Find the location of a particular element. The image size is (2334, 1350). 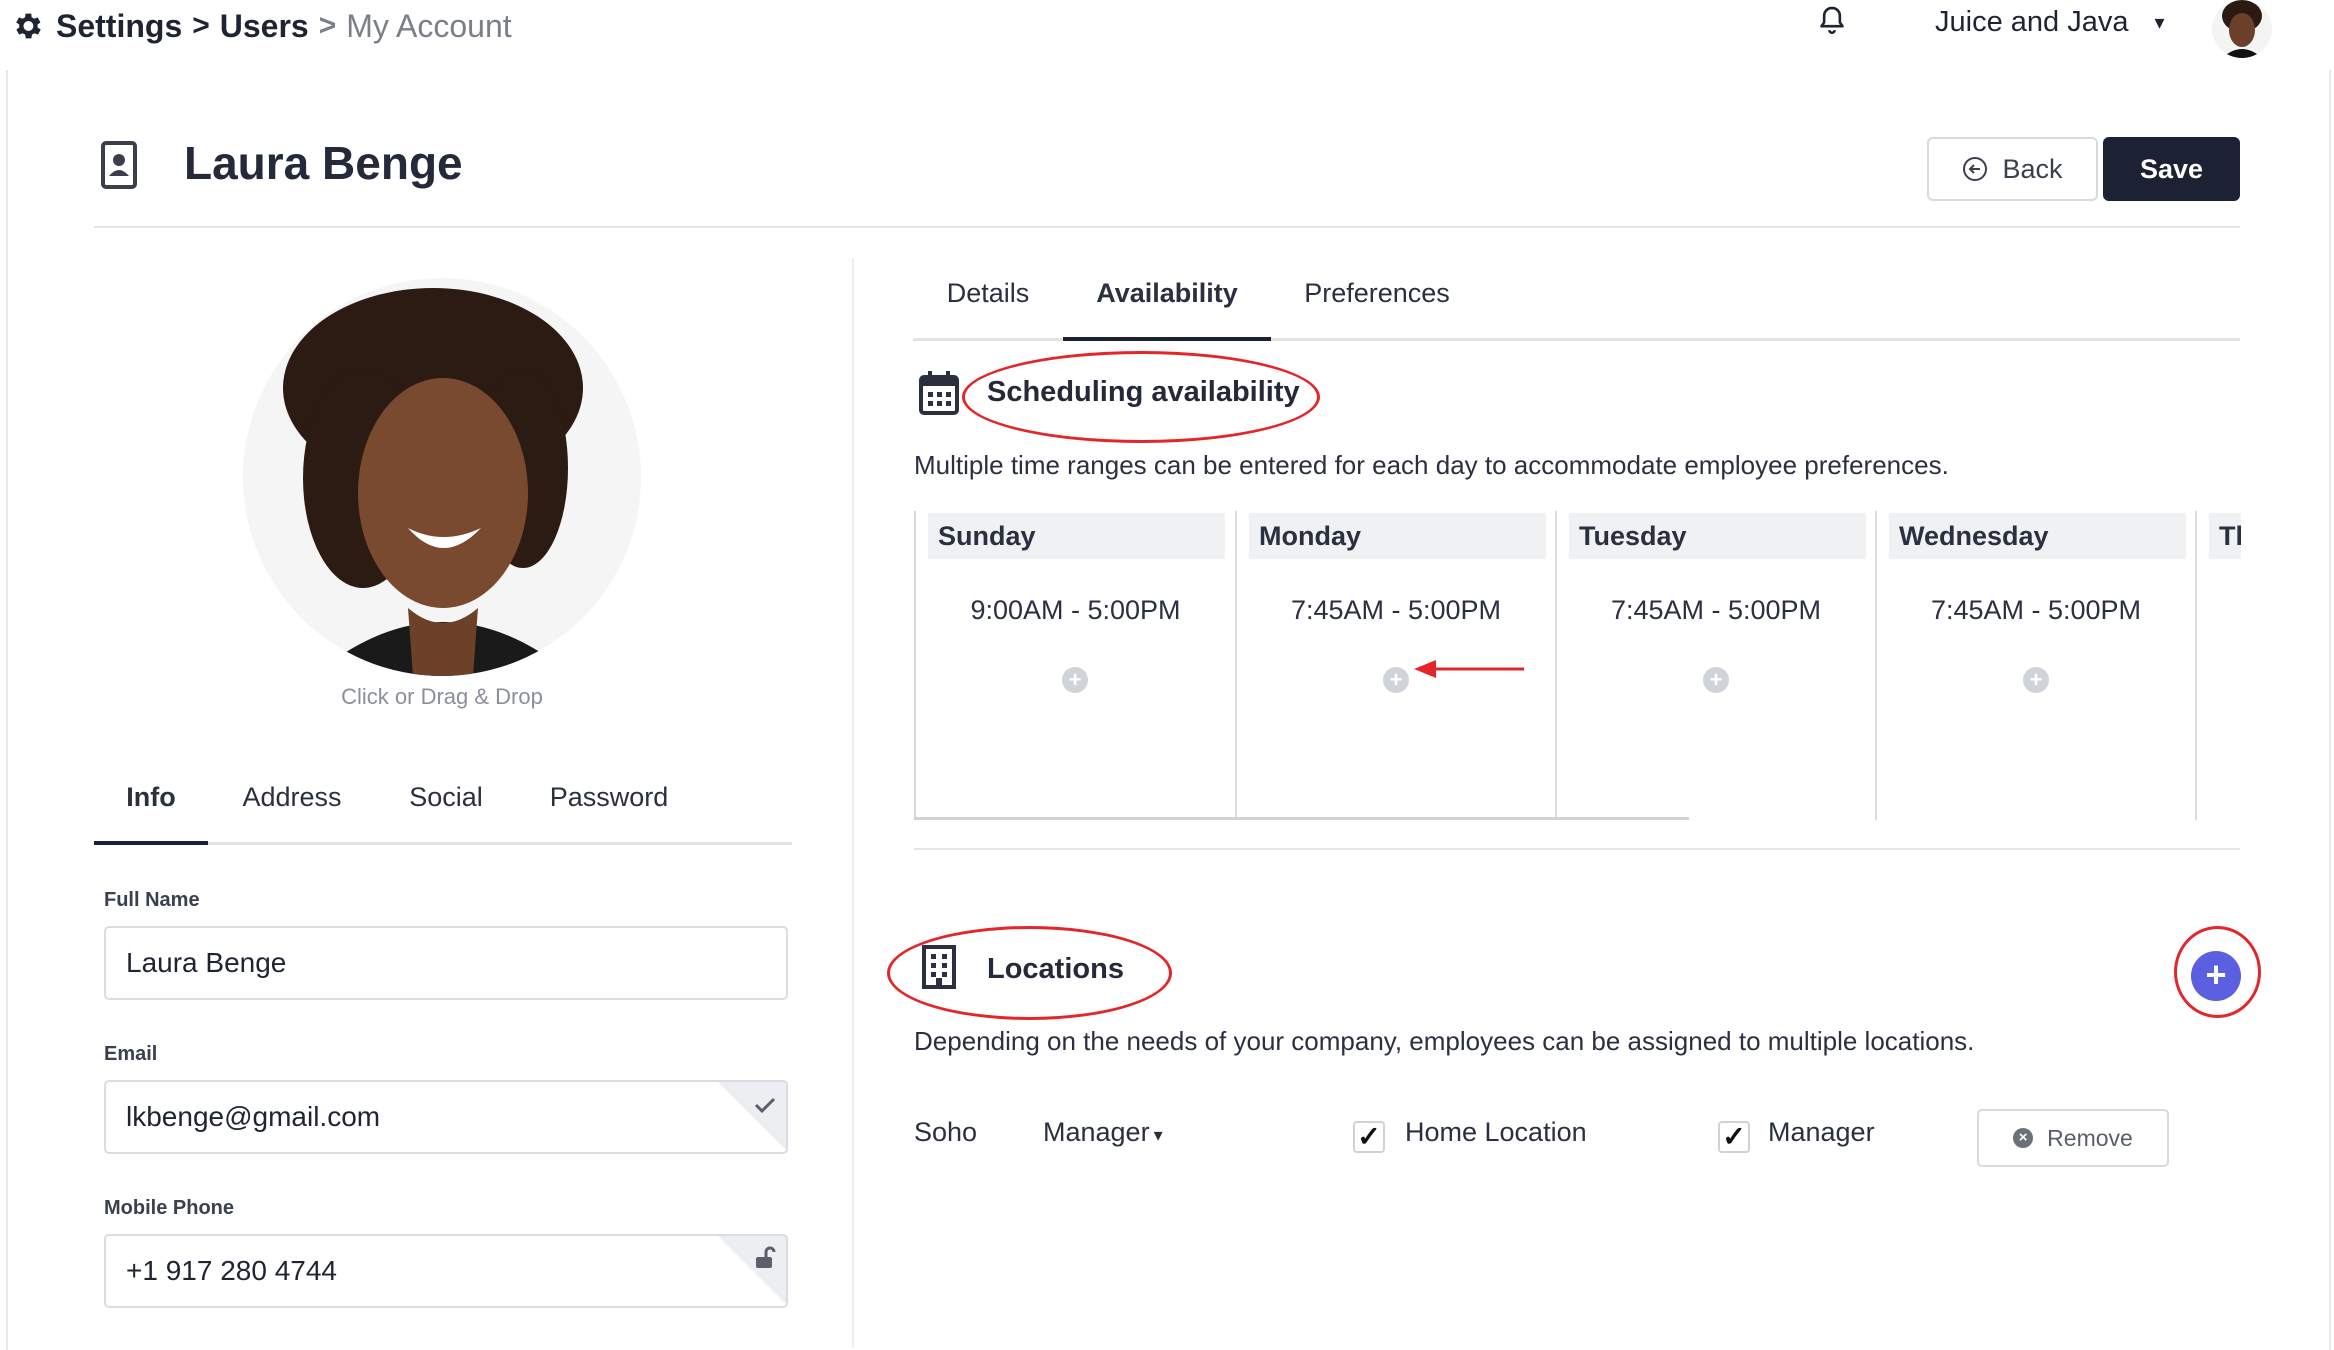

breadcrumb-users: Users is located at coordinates (264, 26).